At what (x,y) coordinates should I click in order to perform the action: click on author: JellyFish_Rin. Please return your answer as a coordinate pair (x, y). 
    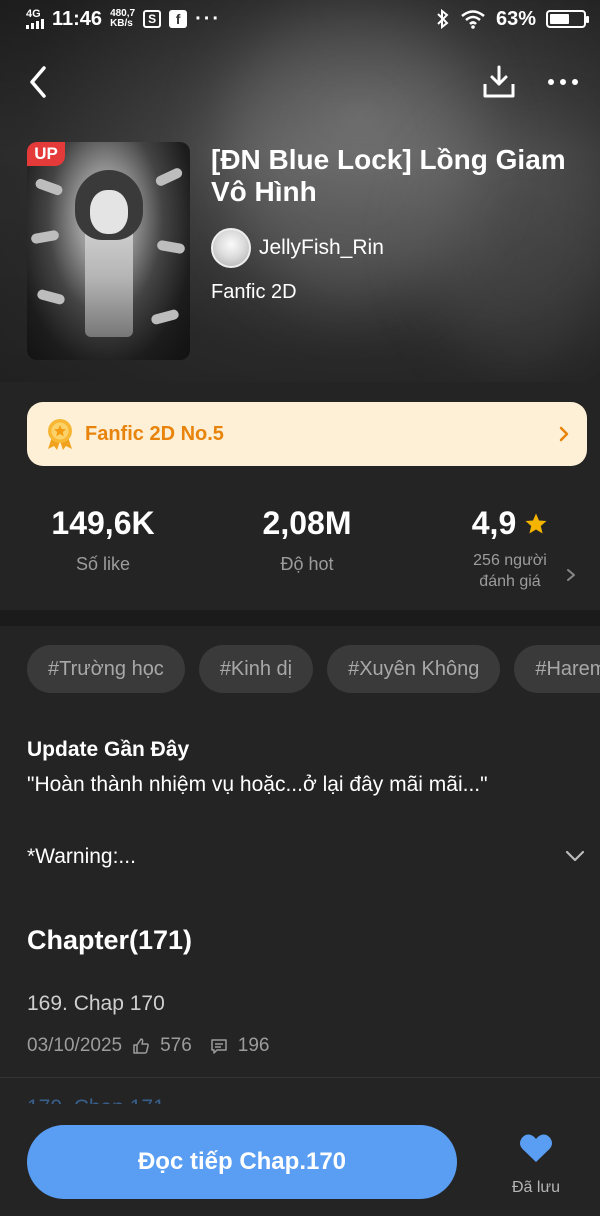
    Looking at the image, I should click on (297, 248).